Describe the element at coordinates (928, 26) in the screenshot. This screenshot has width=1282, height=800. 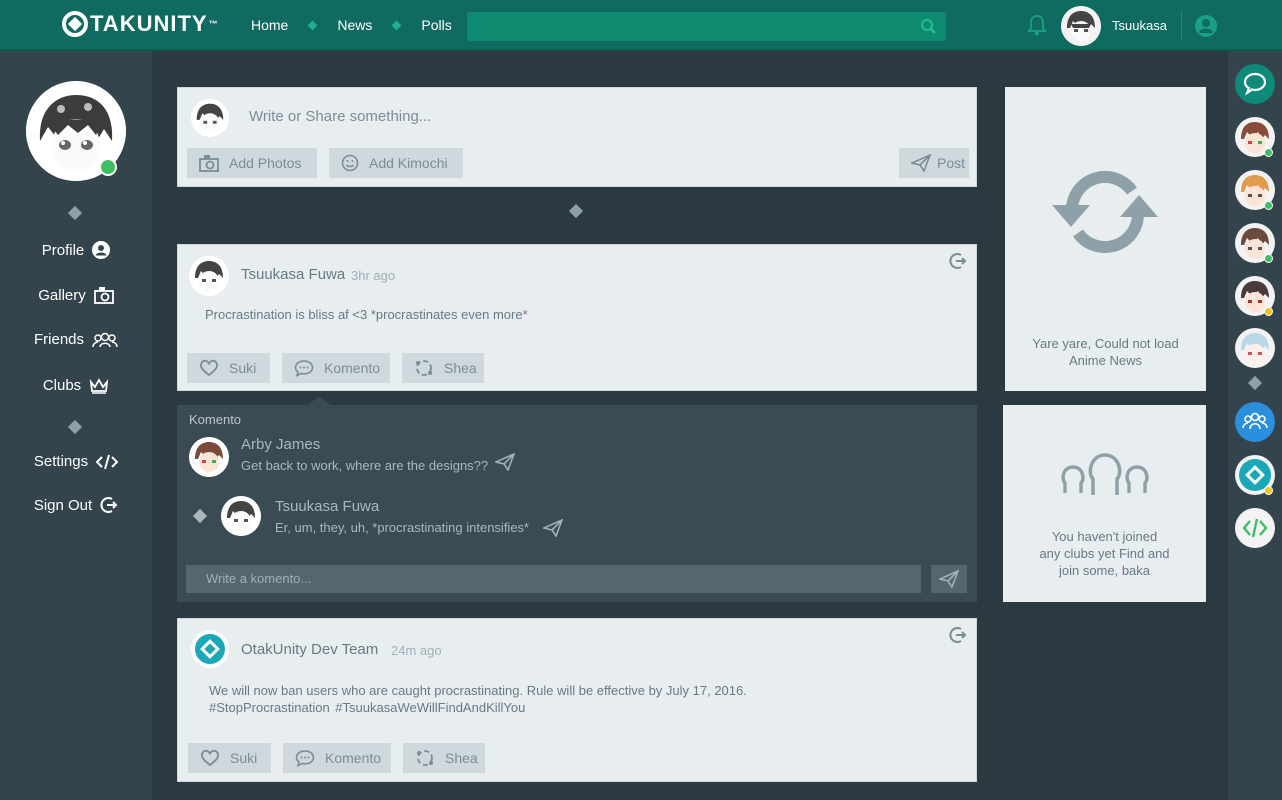
I see `search-icon` at that location.